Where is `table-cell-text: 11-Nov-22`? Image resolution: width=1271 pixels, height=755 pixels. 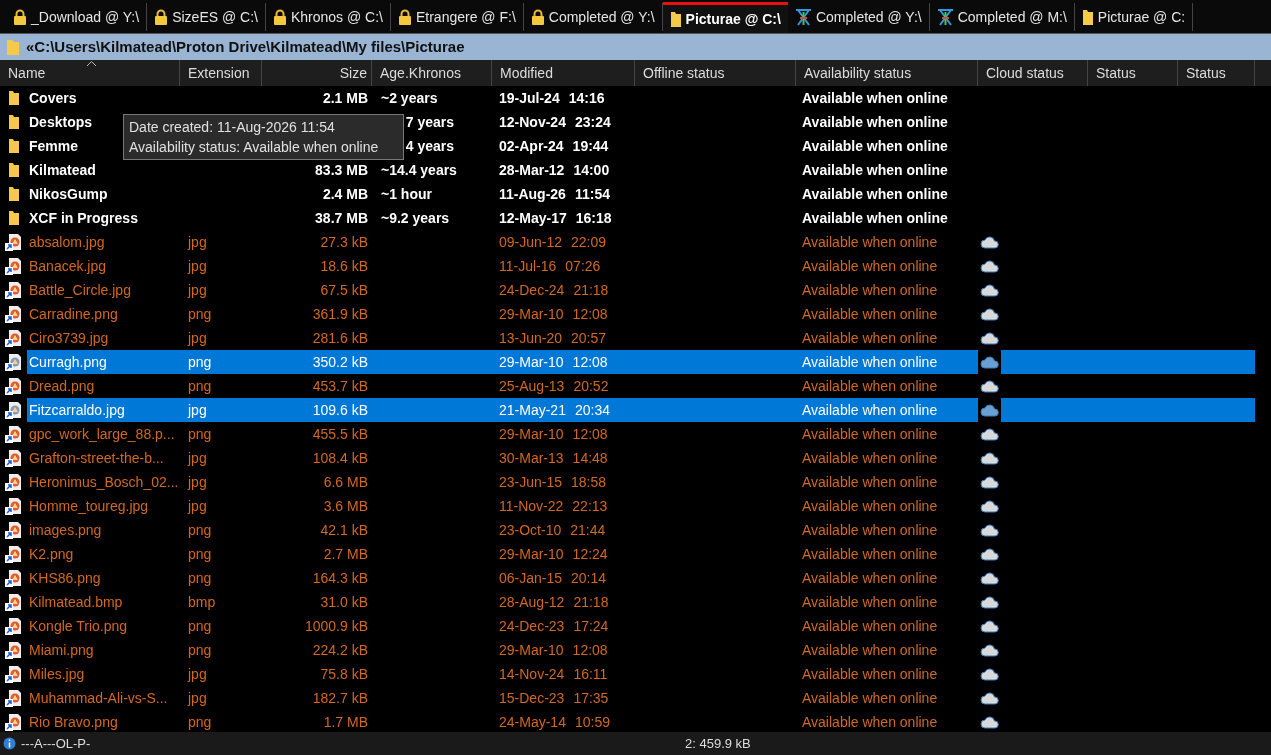
table-cell-text: 11-Nov-22 is located at coordinates (531, 506).